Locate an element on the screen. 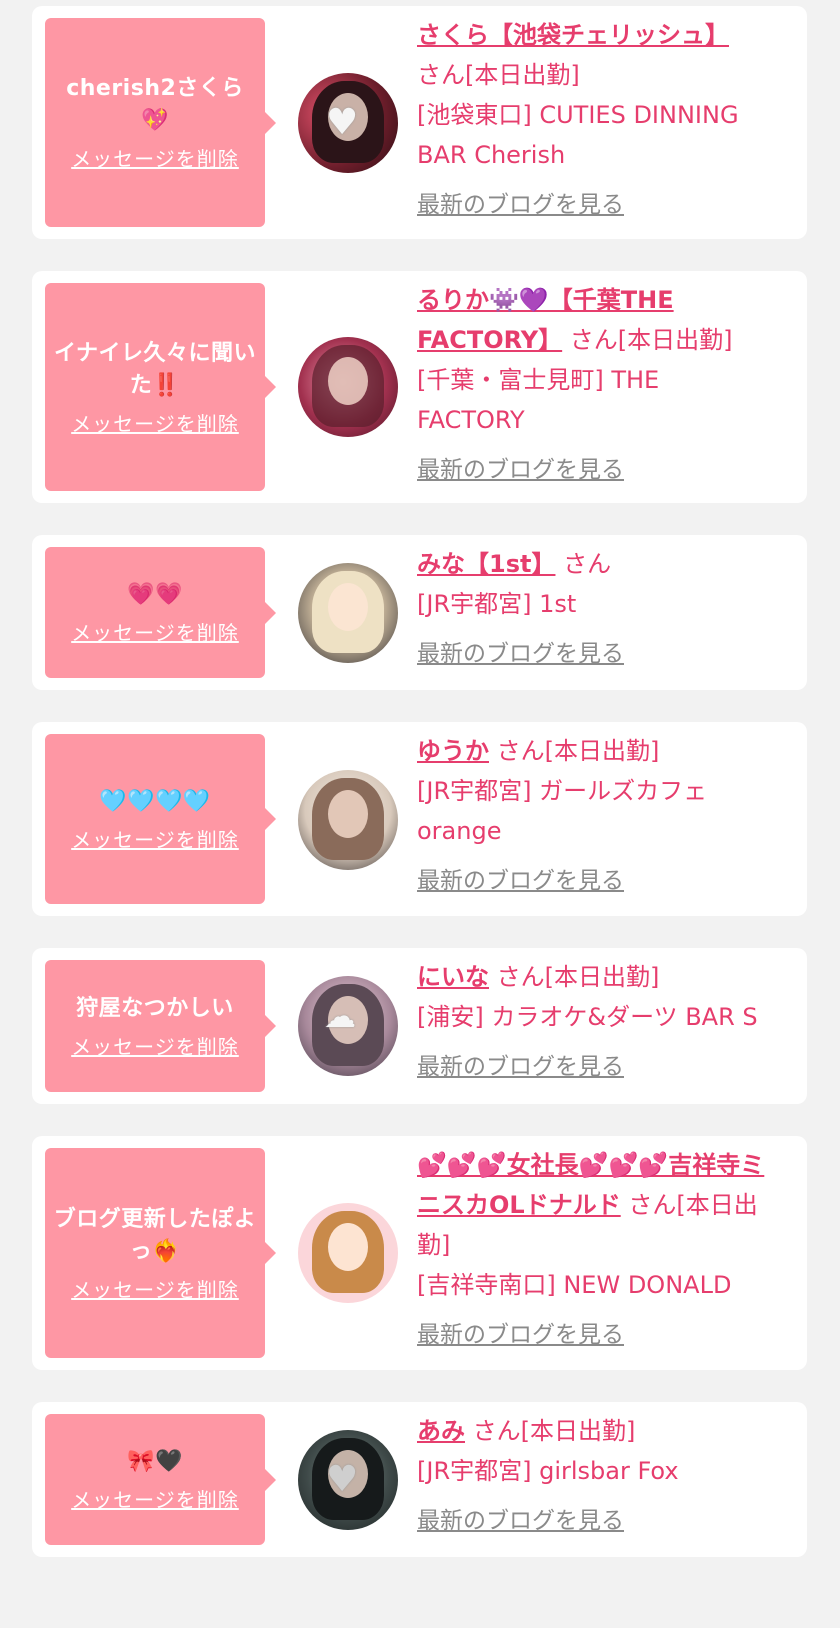  profile-info: みな【1st】 さん [JR宇都宮] 1st 最新のブログを見る is located at coordinates (592, 609).